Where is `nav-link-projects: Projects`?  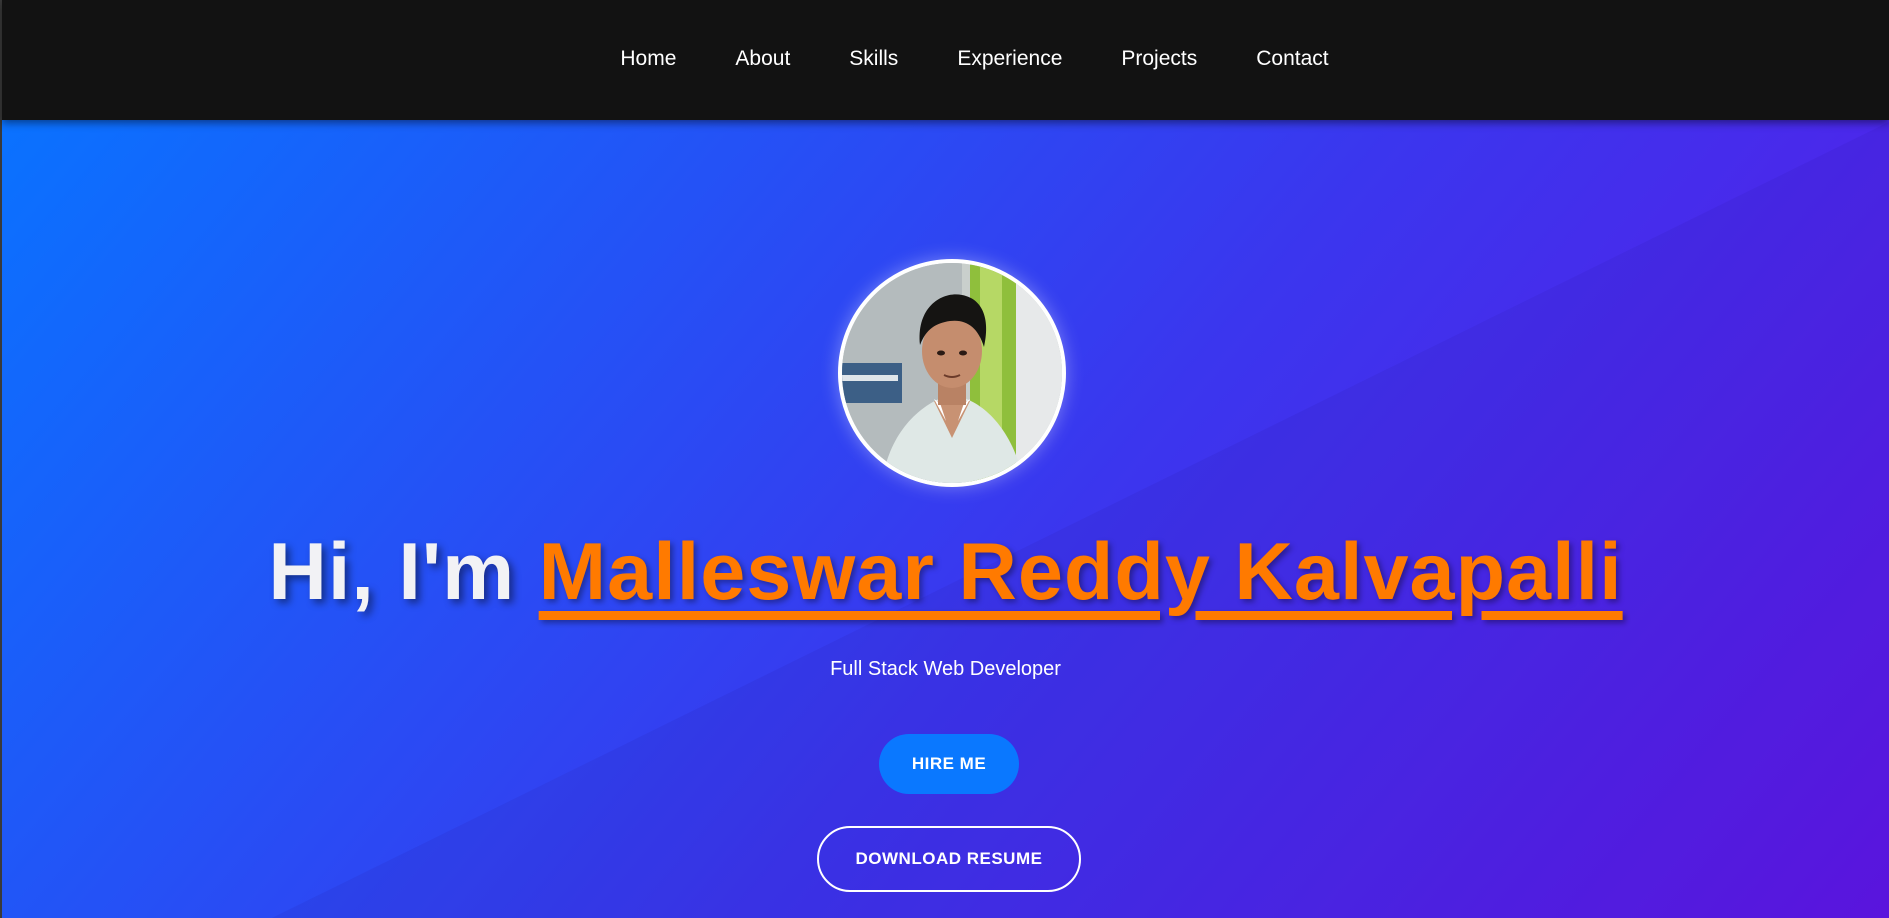 nav-link-projects: Projects is located at coordinates (1159, 59).